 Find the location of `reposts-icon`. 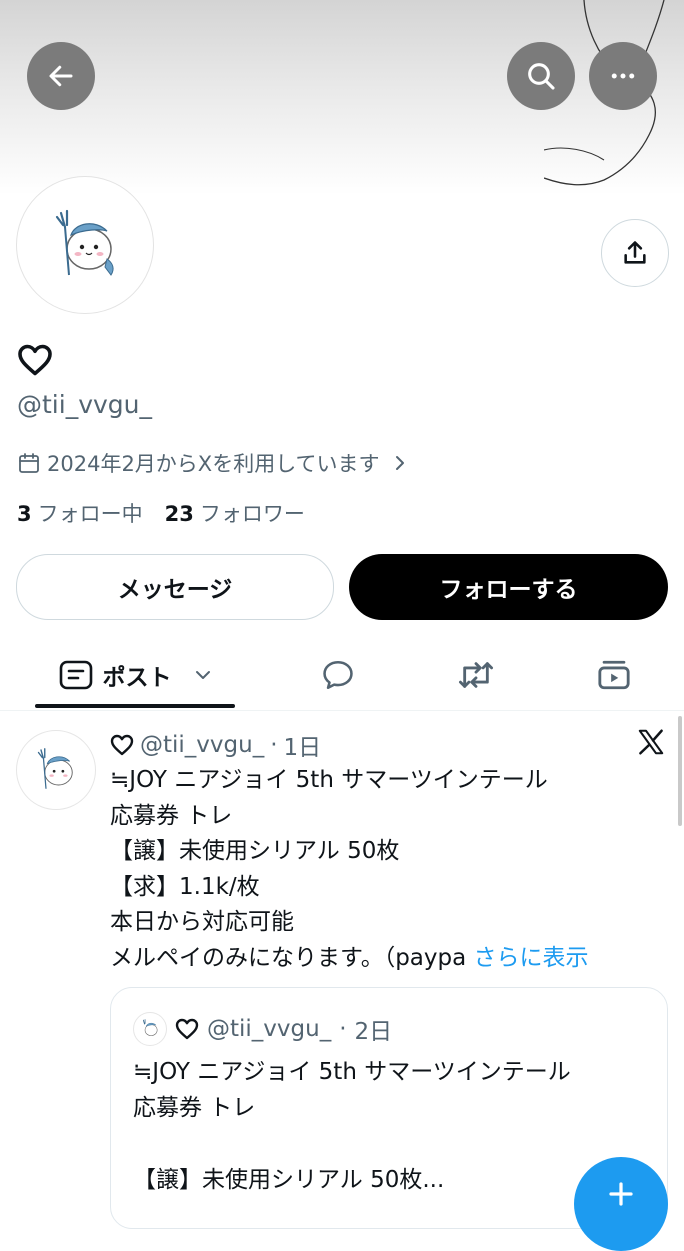

reposts-icon is located at coordinates (476, 675).